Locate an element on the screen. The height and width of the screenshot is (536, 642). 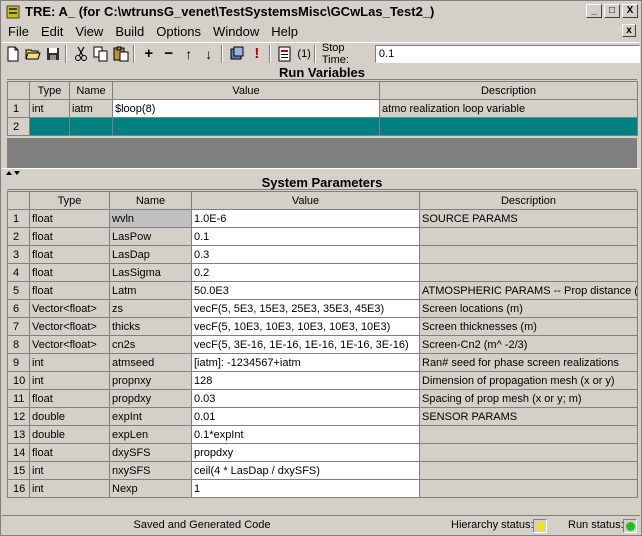
maximize-button: □ is located at coordinates (612, 11).